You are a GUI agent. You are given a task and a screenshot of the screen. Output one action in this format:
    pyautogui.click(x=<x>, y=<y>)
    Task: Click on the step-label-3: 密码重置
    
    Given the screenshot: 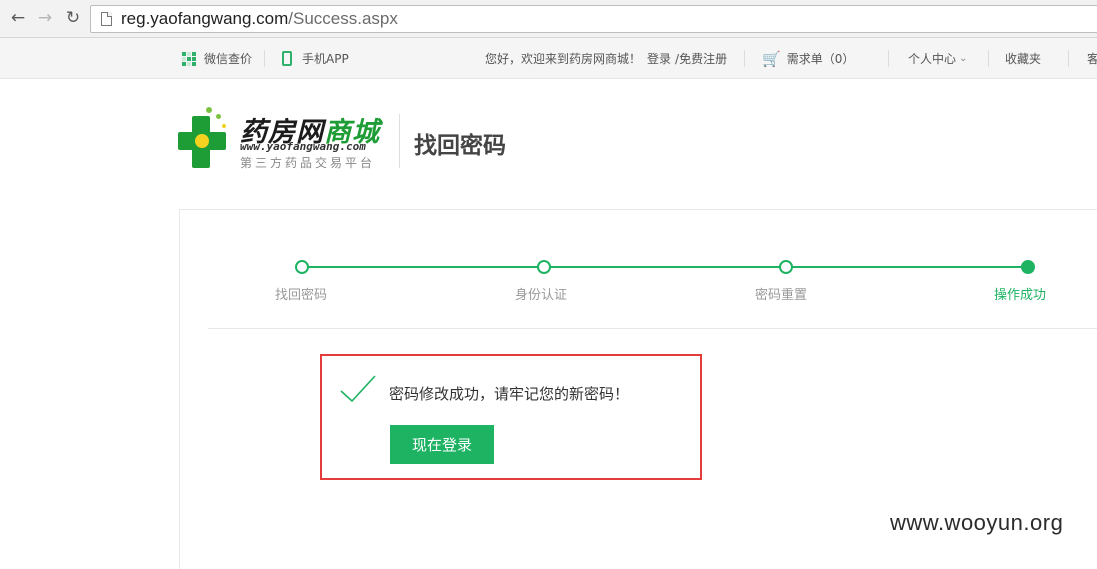 What is the action you would take?
    pyautogui.click(x=781, y=295)
    